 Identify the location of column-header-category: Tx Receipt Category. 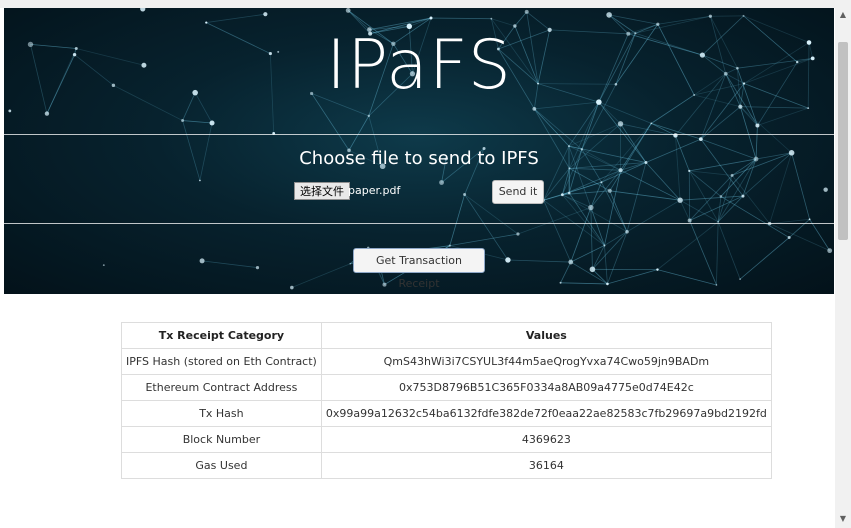
(221, 335).